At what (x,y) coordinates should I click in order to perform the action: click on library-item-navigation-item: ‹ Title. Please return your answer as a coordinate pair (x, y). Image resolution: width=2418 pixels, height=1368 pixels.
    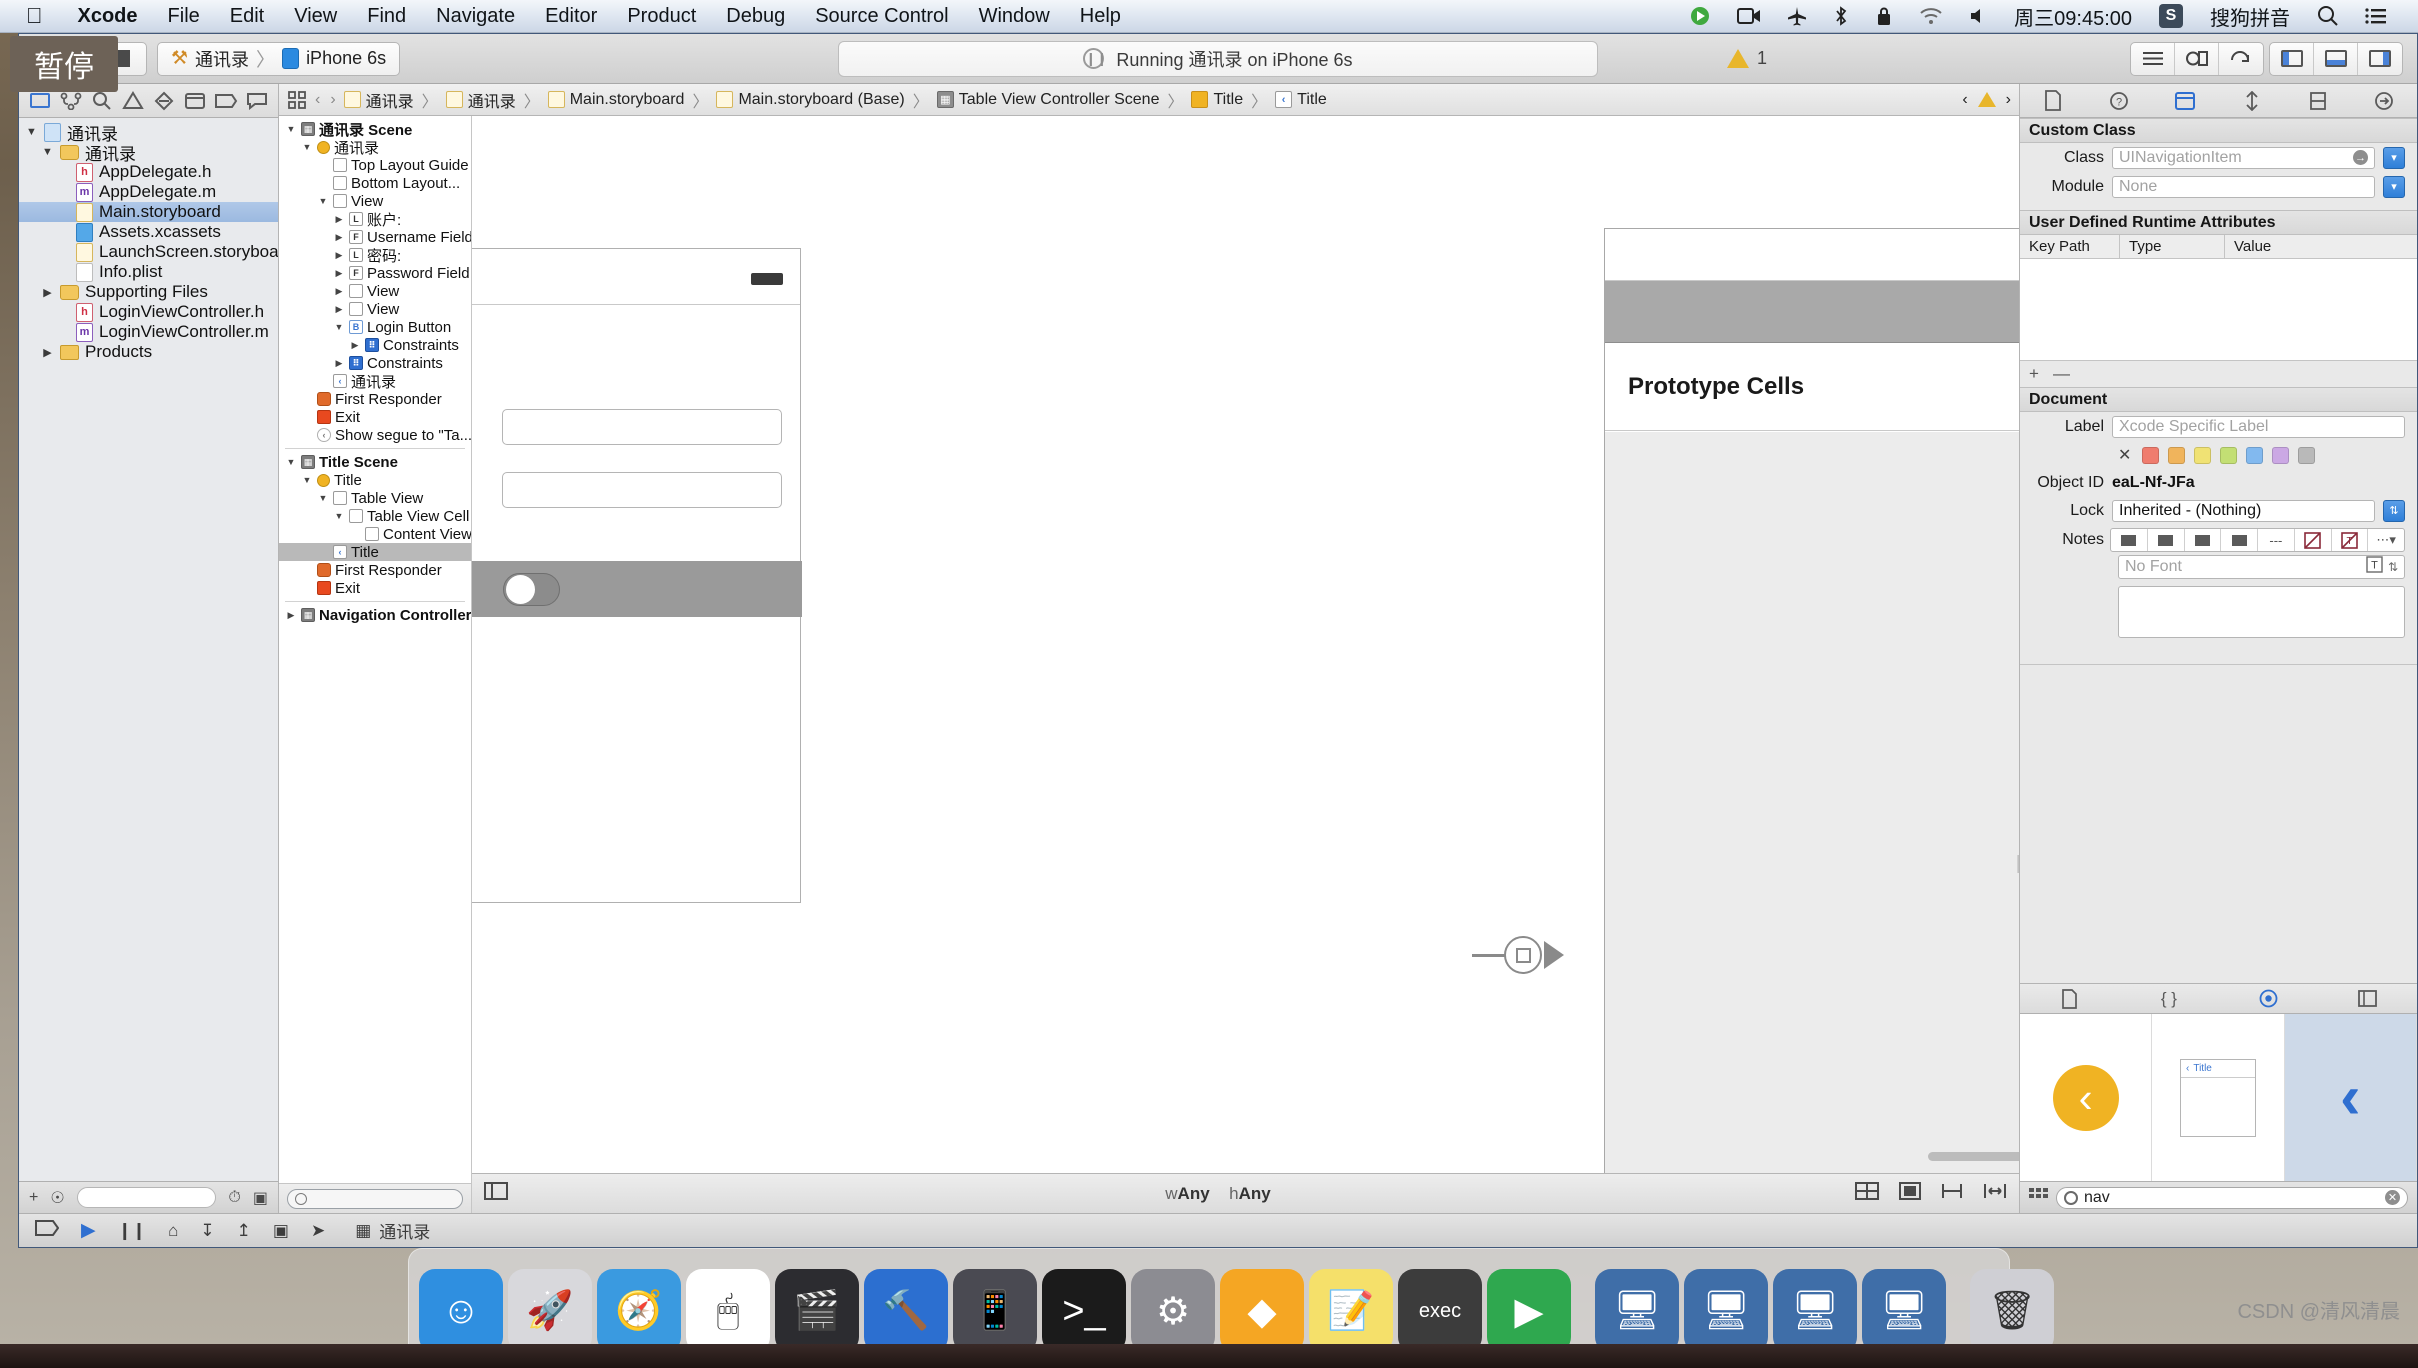
    Looking at the image, I should click on (2218, 1097).